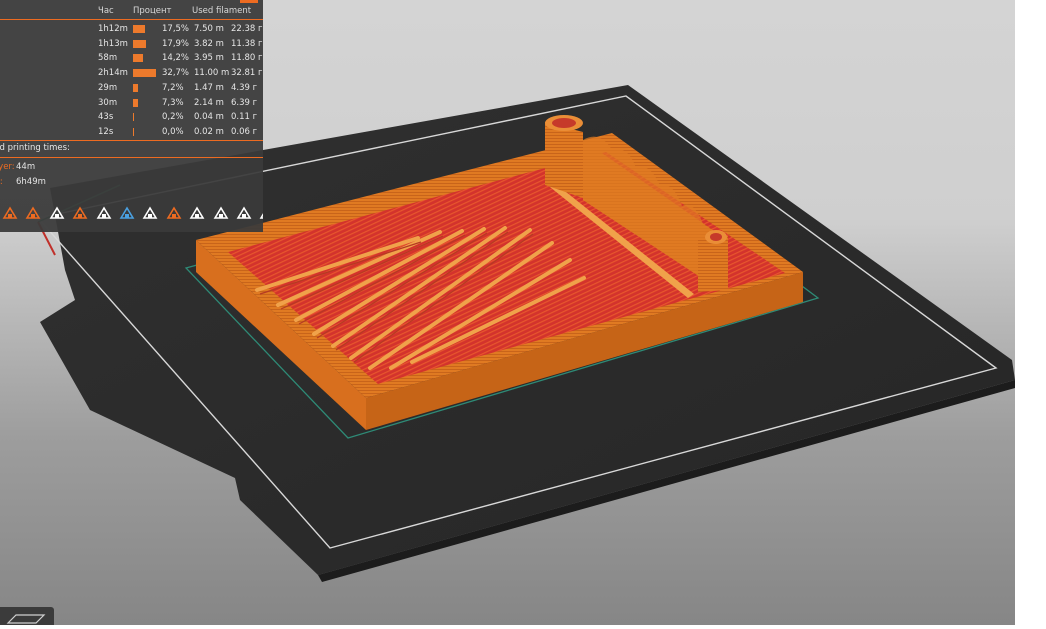 This screenshot has height=629, width=1046. Describe the element at coordinates (131, 19) in the screenshot. I see `header-separator` at that location.